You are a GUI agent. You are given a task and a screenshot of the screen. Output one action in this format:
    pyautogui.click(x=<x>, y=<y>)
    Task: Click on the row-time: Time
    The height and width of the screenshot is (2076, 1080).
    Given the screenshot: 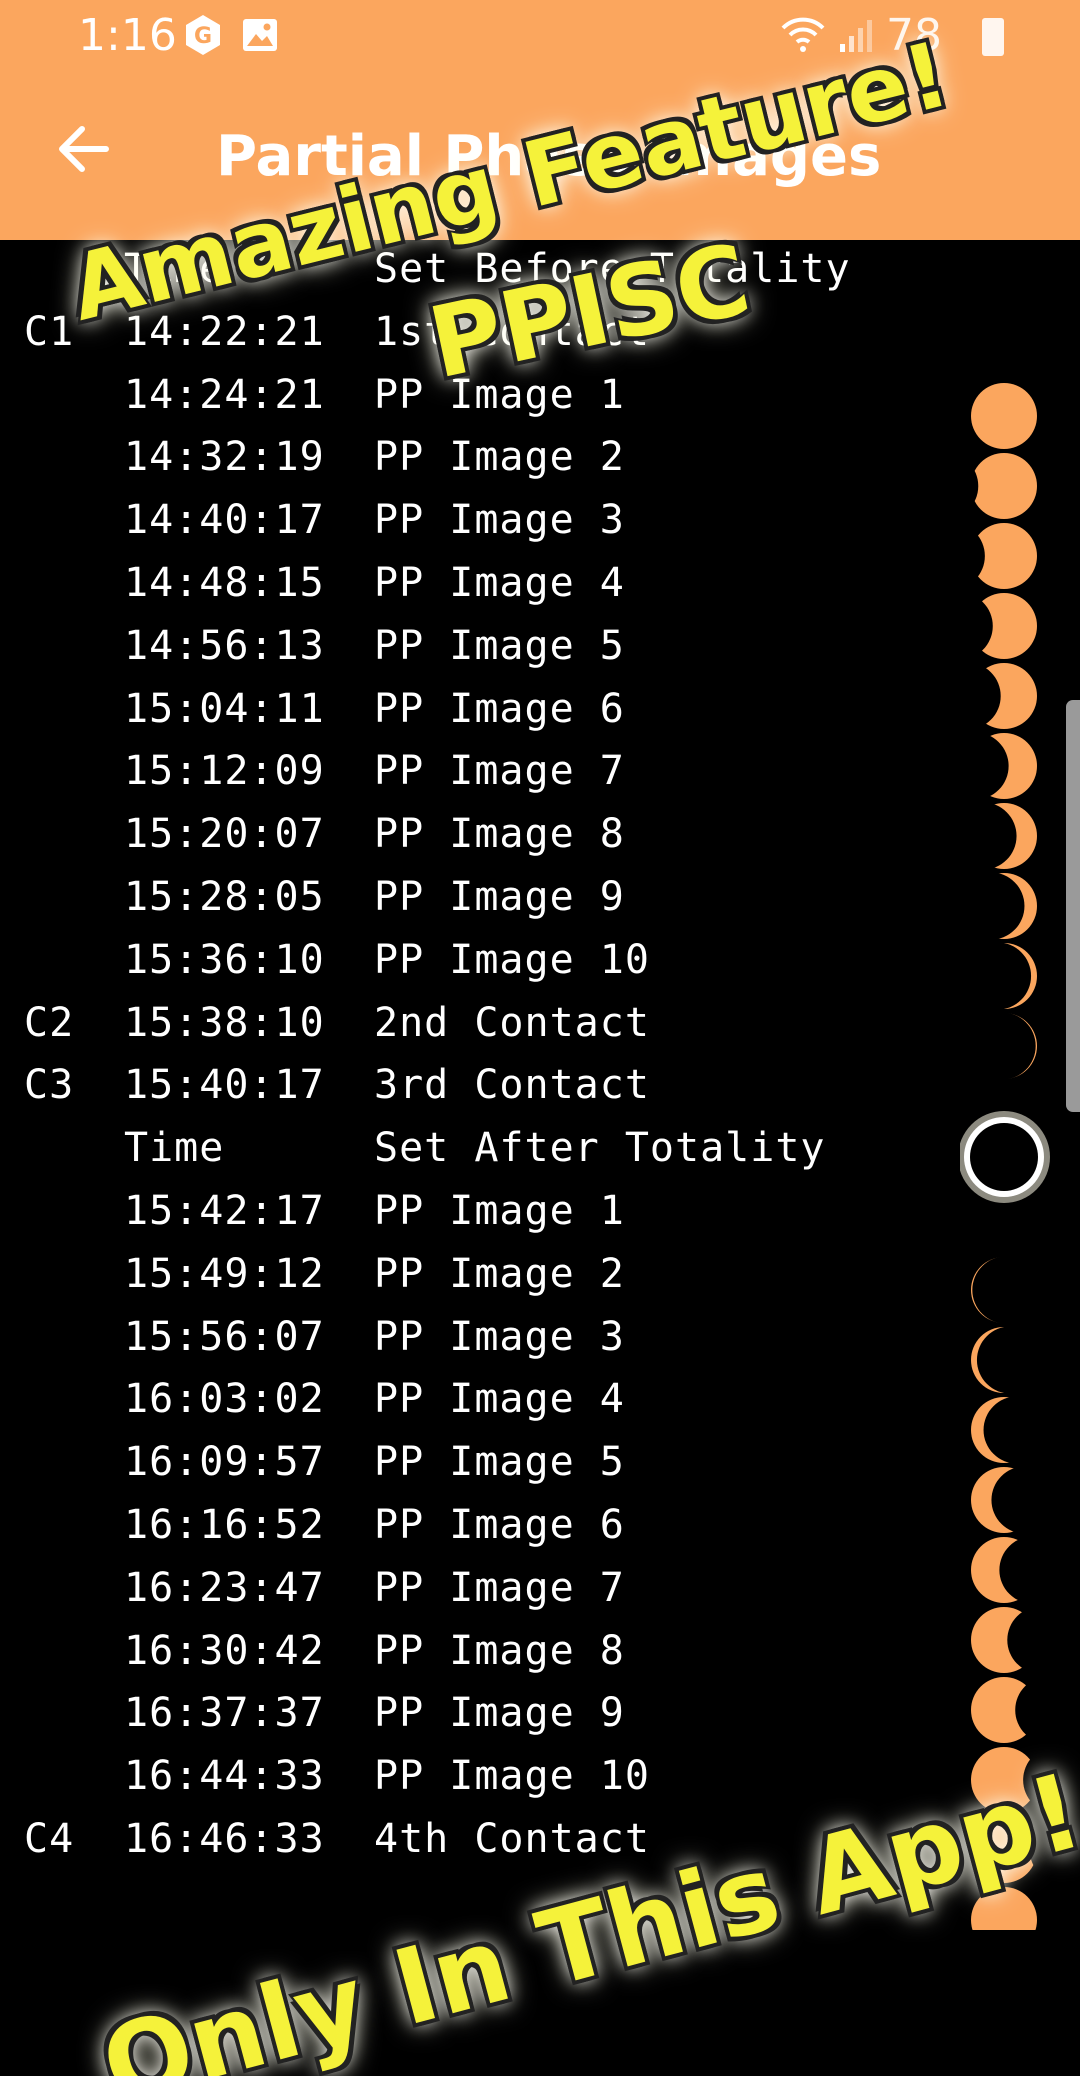 What is the action you would take?
    pyautogui.click(x=174, y=1148)
    